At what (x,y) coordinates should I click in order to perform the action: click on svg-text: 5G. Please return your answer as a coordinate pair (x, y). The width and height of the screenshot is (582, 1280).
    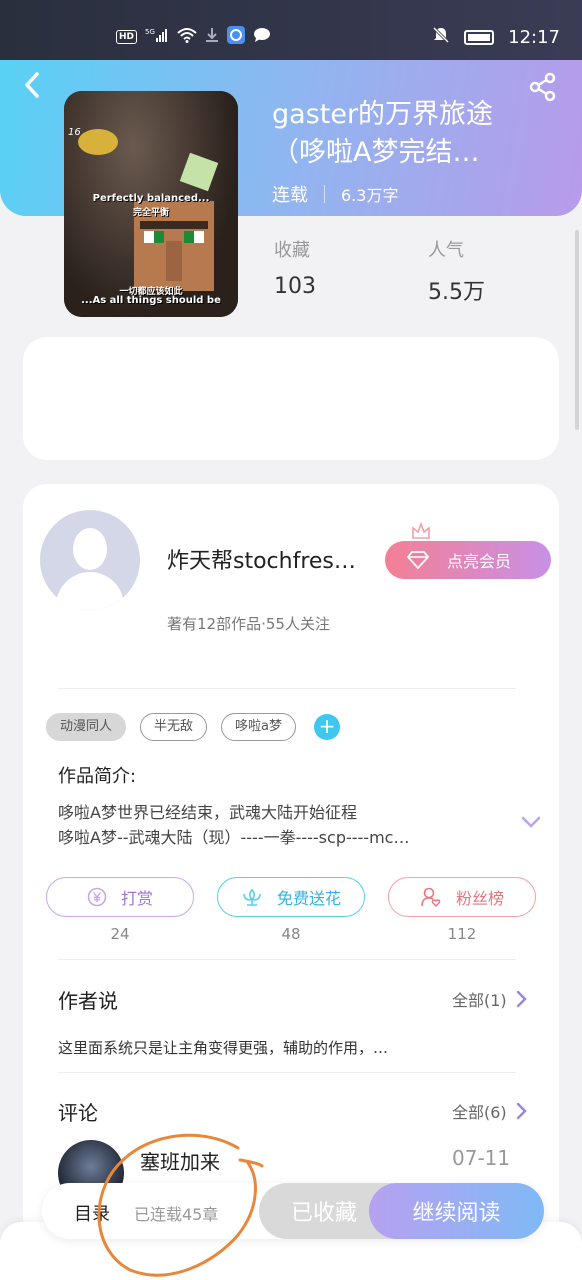
    Looking at the image, I should click on (150, 32).